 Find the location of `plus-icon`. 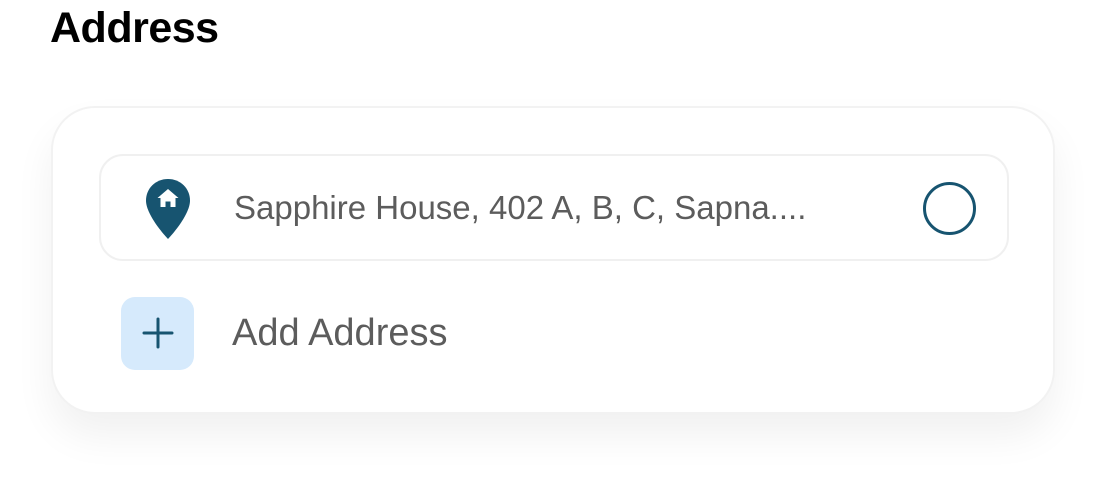

plus-icon is located at coordinates (157, 333).